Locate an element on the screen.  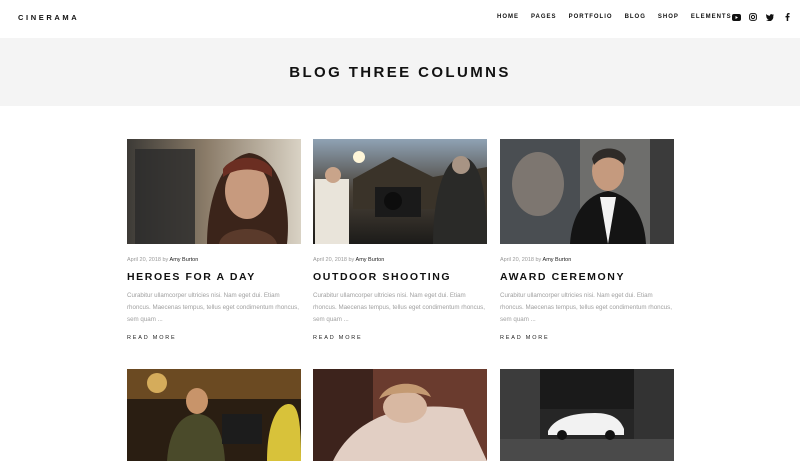
nav-item-portfolio: PORTFOLIO is located at coordinates (591, 17).